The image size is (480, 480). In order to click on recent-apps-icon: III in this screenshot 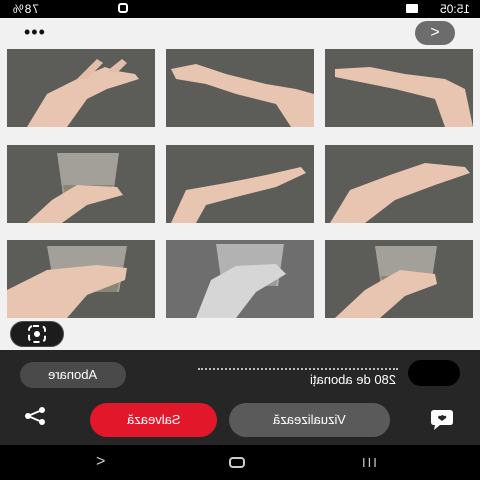, I will do `click(370, 462)`.